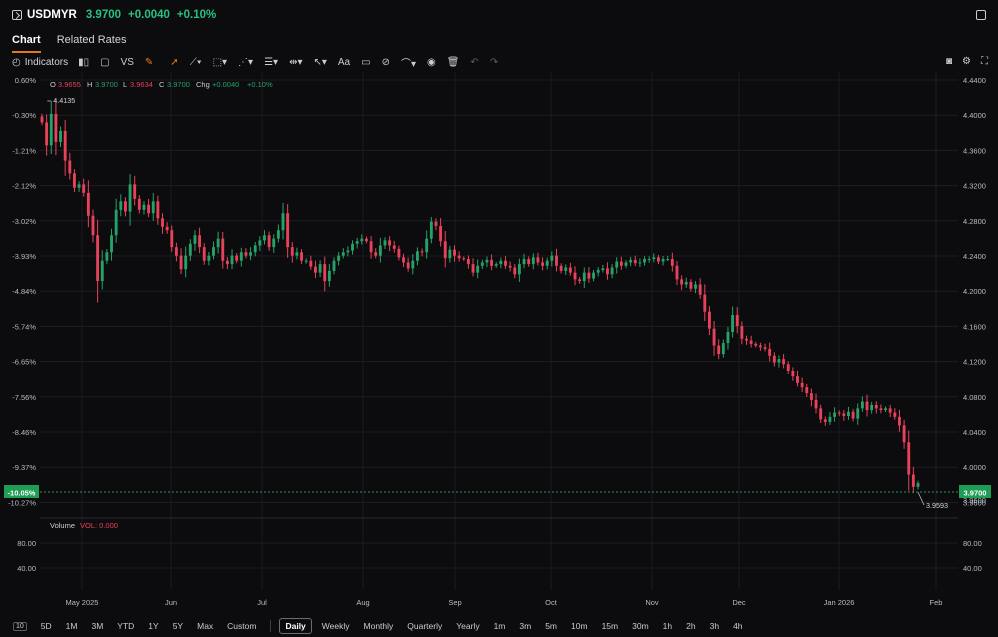 This screenshot has height=637, width=998. What do you see at coordinates (24, 326) in the screenshot?
I see `y-tick-left: -5.74%` at bounding box center [24, 326].